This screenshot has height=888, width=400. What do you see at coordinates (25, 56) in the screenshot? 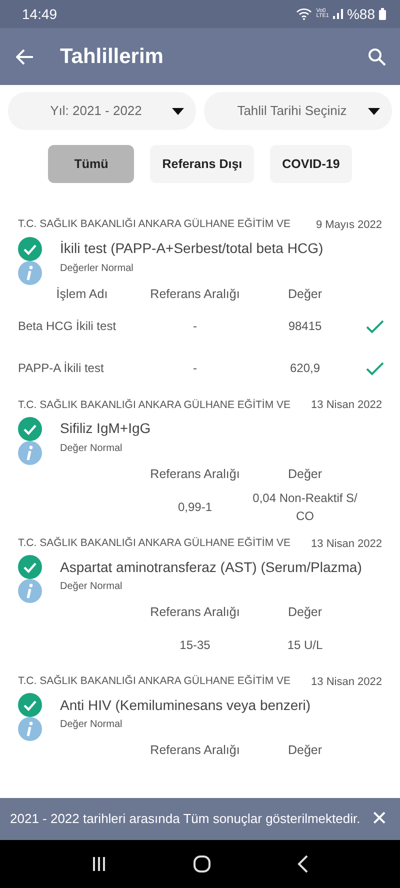
I see `back-button` at bounding box center [25, 56].